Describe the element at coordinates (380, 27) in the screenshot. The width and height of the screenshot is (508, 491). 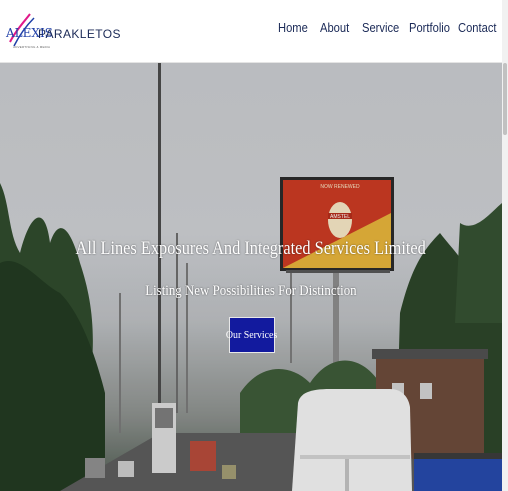
I see `nav-service: Service` at that location.